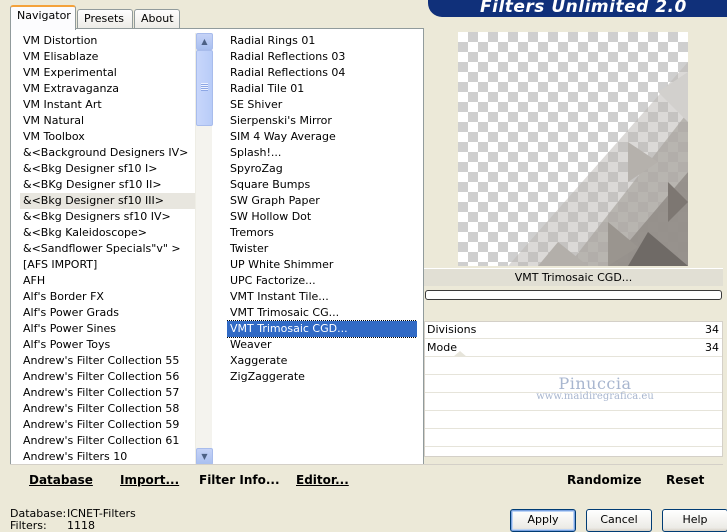 The height and width of the screenshot is (532, 727). I want to click on filter-item-label: ZigZaggerate, so click(267, 376).